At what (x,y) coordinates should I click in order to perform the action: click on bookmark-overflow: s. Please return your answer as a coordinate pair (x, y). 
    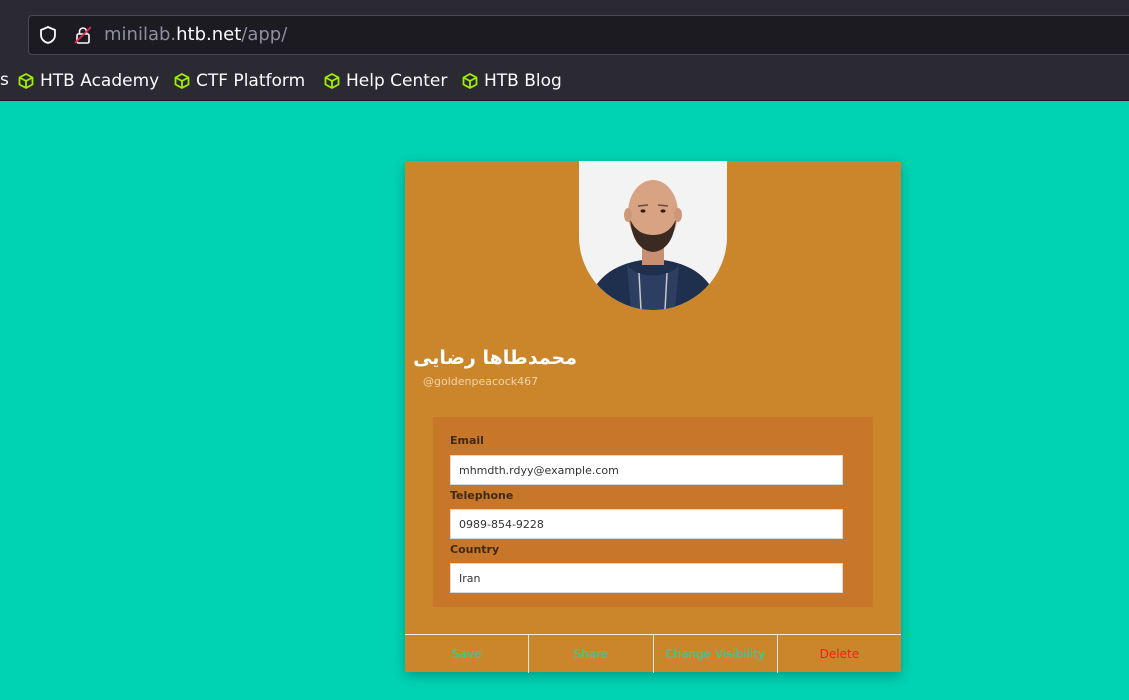
    Looking at the image, I should click on (4, 80).